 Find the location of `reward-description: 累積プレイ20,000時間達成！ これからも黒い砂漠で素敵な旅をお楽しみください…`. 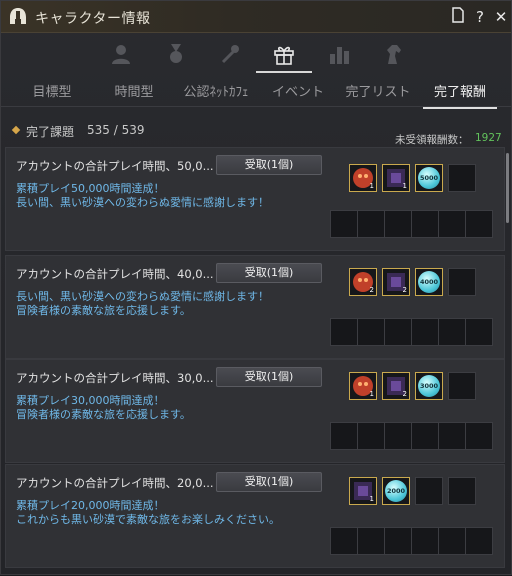

reward-description: 累積プレイ20,000時間達成！ これからも黒い砂漠で素敵な旅をお楽しみください… is located at coordinates (148, 512).